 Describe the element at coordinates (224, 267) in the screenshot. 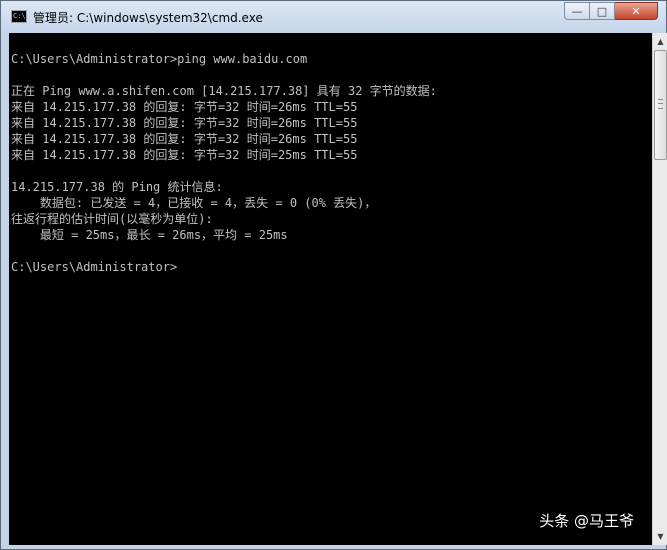

I see `console-prompt: C:\Users\Administrator>` at that location.